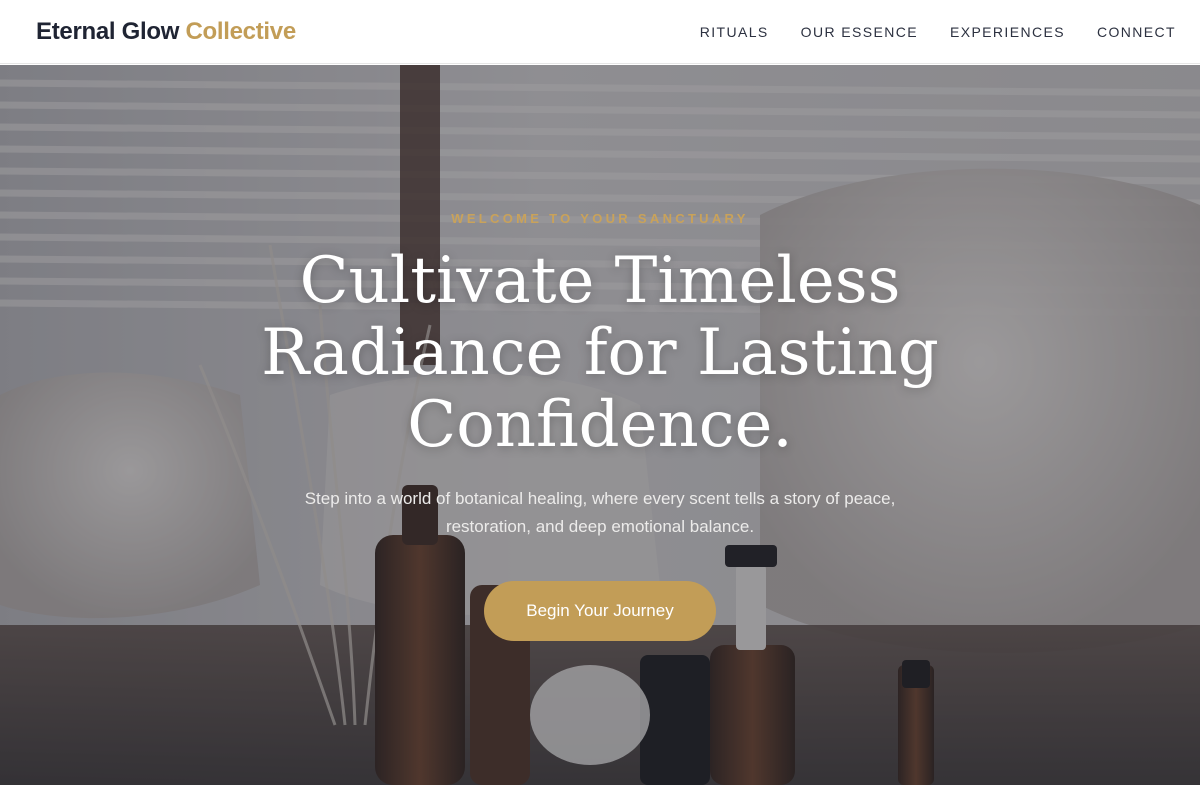 The height and width of the screenshot is (800, 1200). What do you see at coordinates (938, 32) in the screenshot?
I see `main-nav: RITUALS OUR ESSENCE EXPERIENCES CONNECT` at bounding box center [938, 32].